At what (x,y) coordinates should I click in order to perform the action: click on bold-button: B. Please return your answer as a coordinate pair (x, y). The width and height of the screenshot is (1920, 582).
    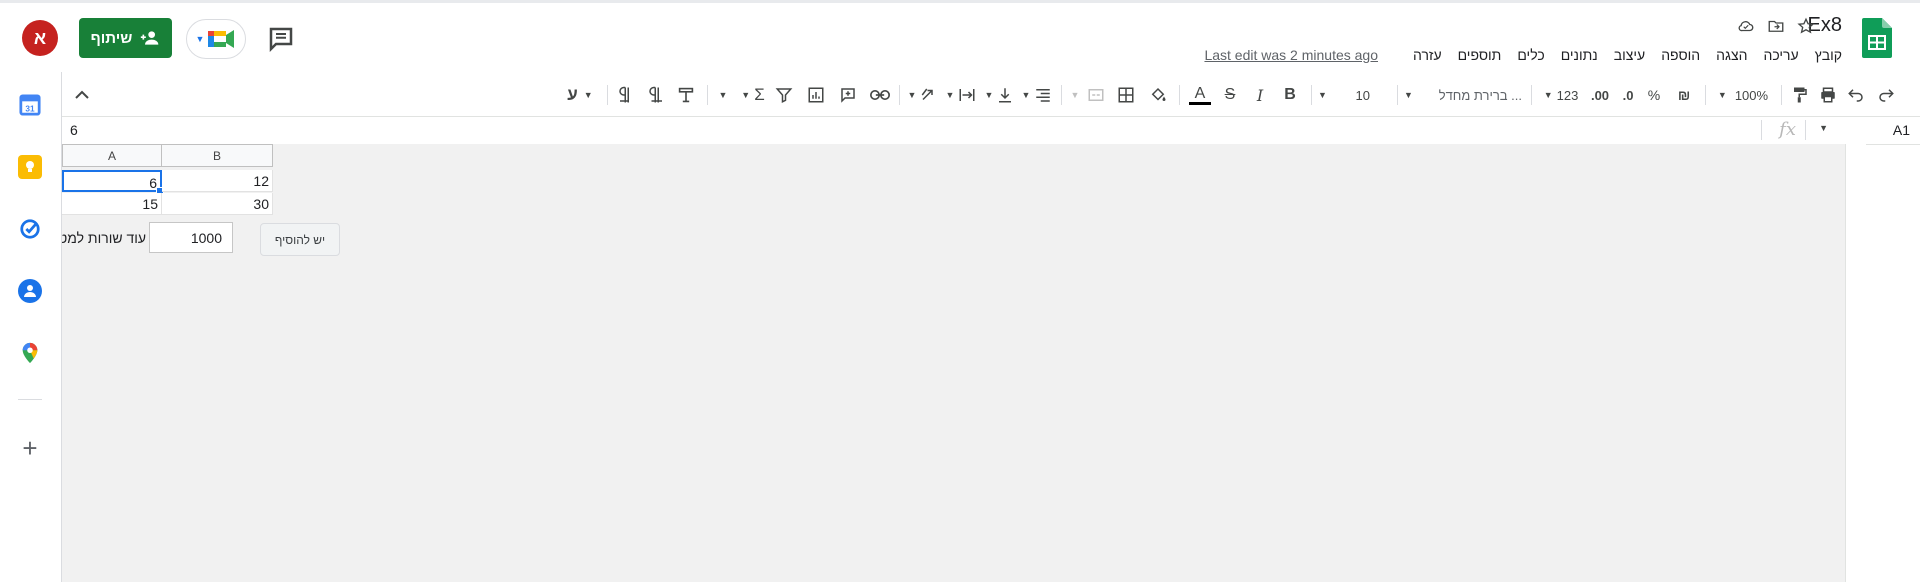
    Looking at the image, I should click on (1290, 95).